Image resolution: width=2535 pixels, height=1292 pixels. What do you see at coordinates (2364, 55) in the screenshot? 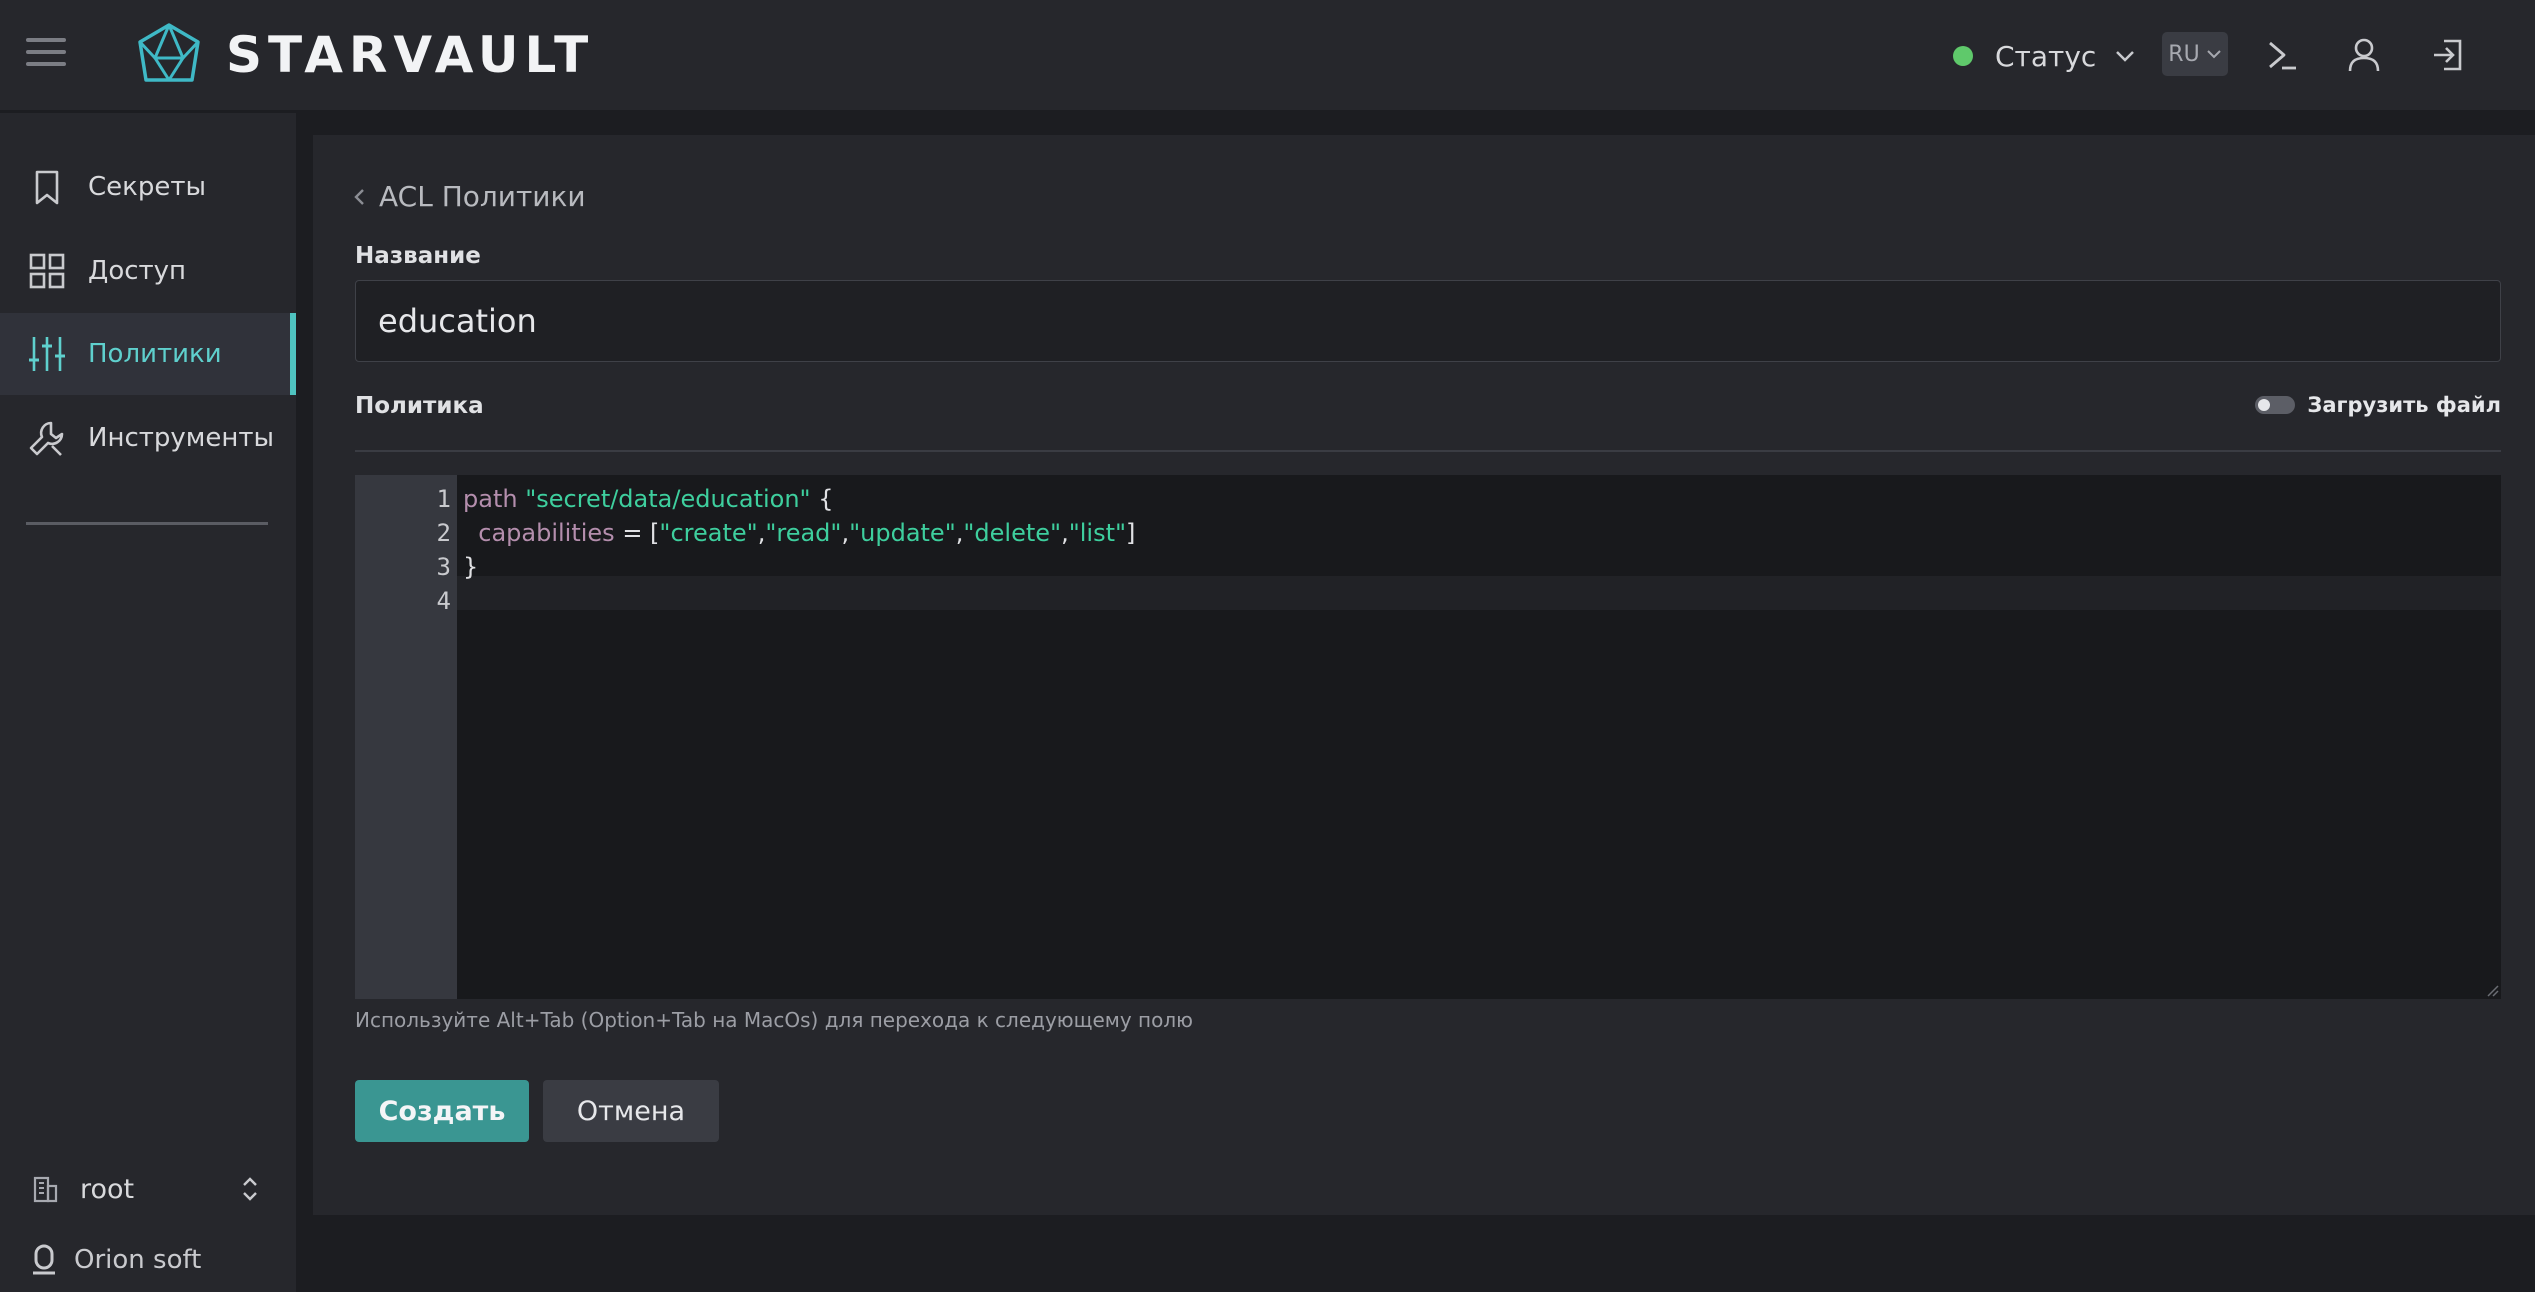
I see `user-icon` at bounding box center [2364, 55].